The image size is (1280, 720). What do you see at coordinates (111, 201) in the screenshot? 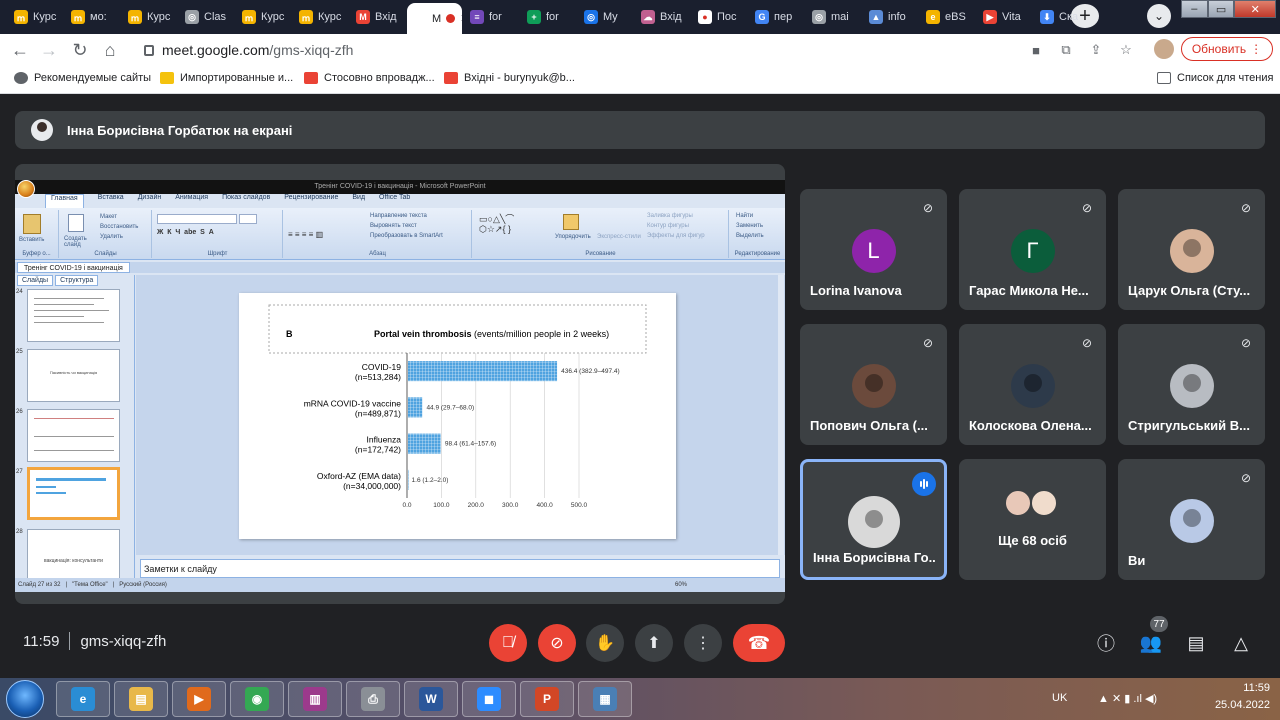
I see `ppt-ribbon-tab: Вставка` at bounding box center [111, 201].